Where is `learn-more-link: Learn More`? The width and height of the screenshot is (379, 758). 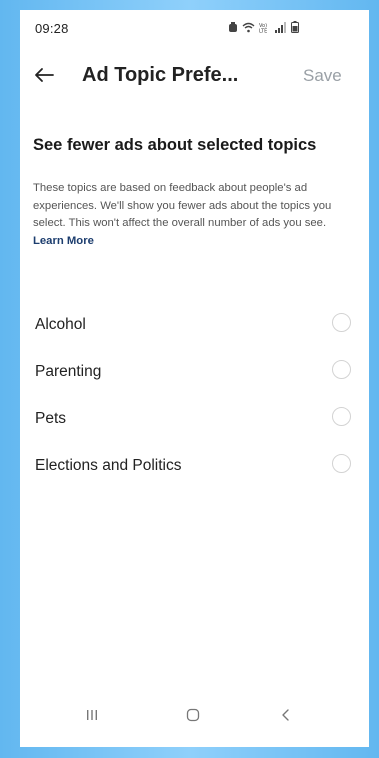
learn-more-link: Learn More is located at coordinates (63, 241).